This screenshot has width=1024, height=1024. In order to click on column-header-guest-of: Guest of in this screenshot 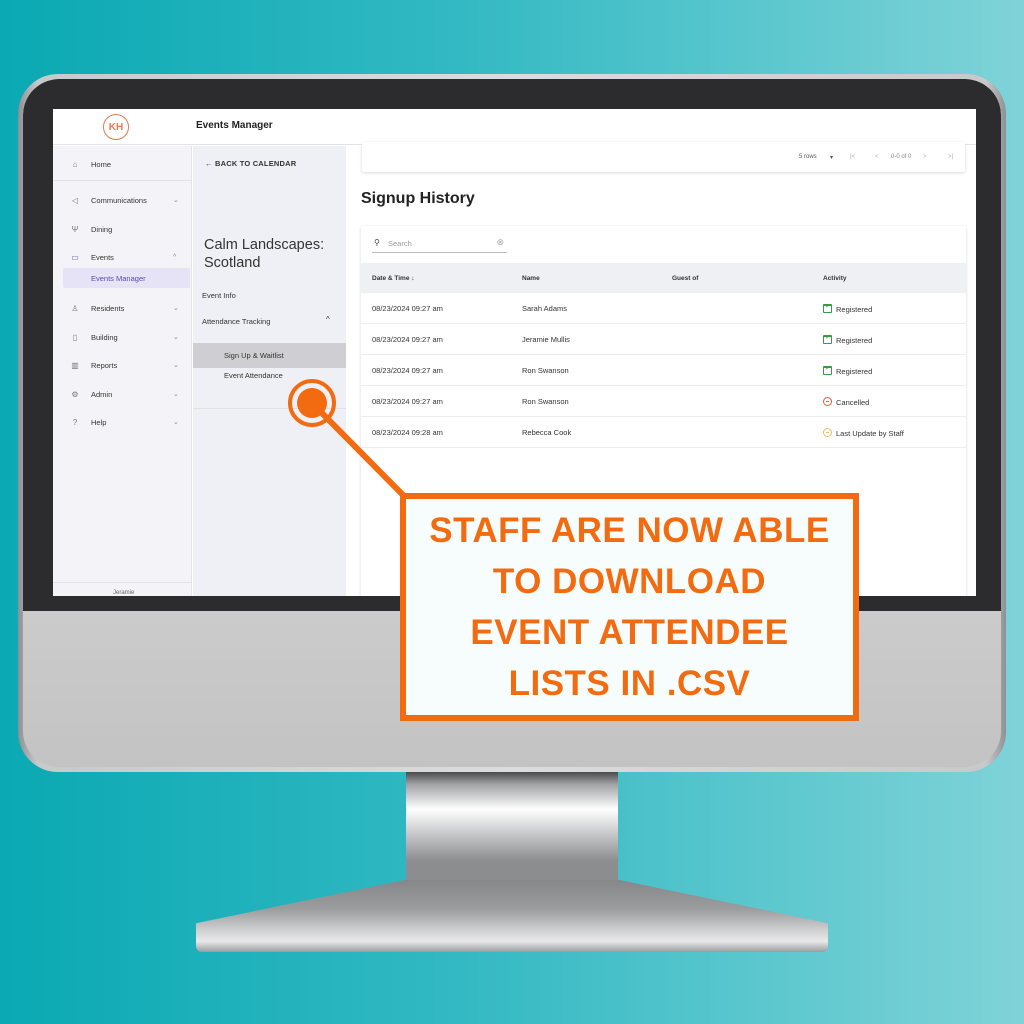, I will do `click(685, 278)`.